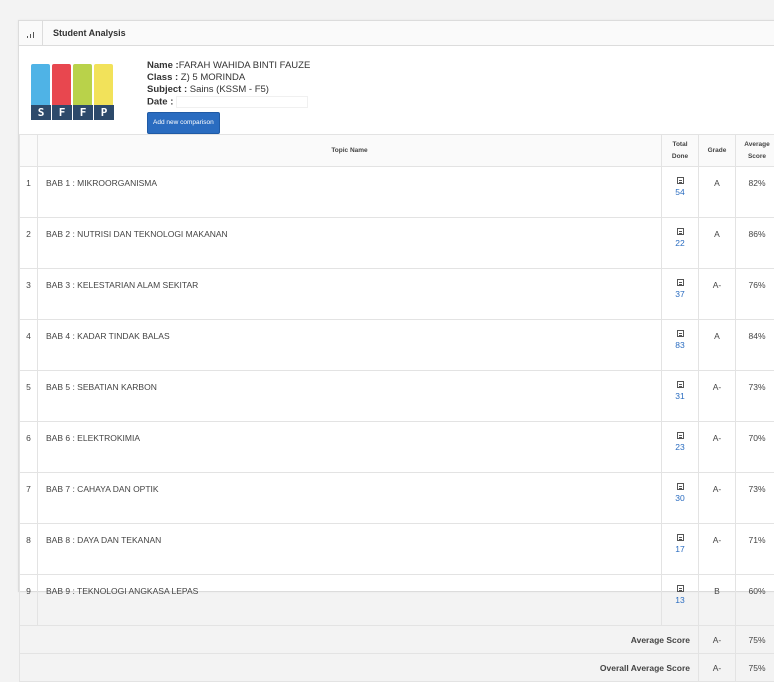 The width and height of the screenshot is (774, 682). What do you see at coordinates (213, 77) in the screenshot?
I see `student-class: Z) 5 MORINDA` at bounding box center [213, 77].